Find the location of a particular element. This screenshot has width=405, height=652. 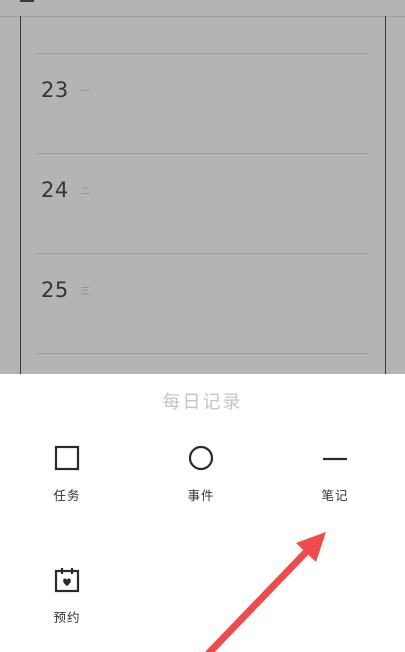

day-weekday: 二 is located at coordinates (85, 191).